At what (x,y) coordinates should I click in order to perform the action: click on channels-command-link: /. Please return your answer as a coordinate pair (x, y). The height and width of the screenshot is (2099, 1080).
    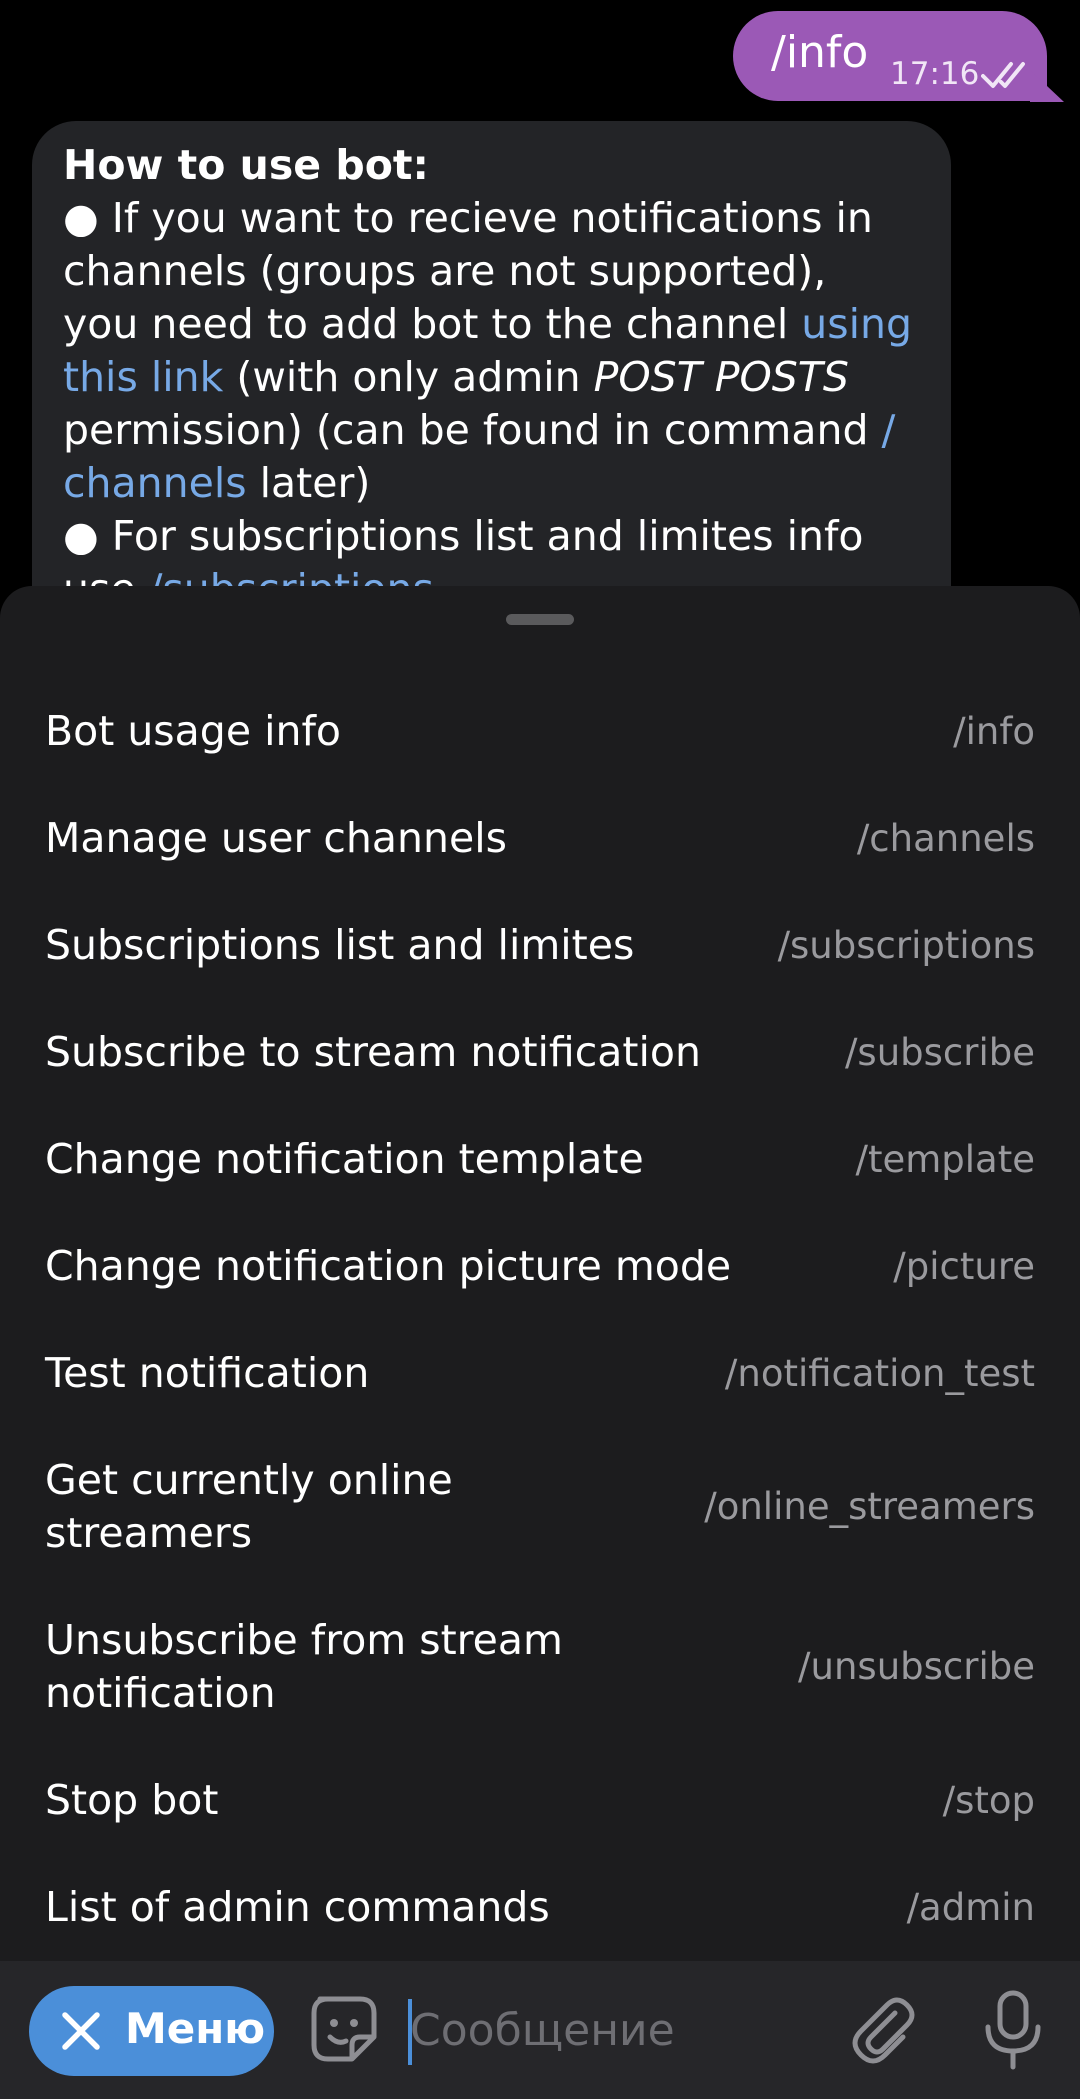
    Looking at the image, I should click on (889, 430).